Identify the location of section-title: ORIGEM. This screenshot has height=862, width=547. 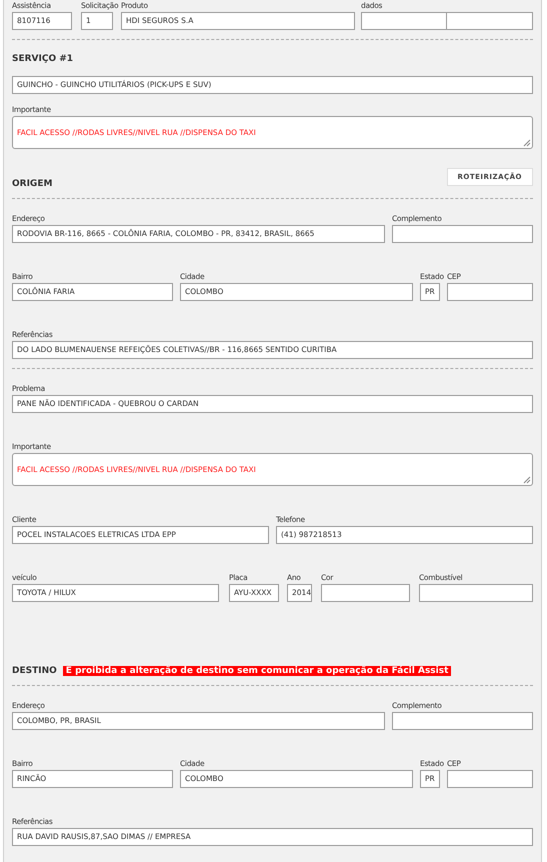
(32, 184).